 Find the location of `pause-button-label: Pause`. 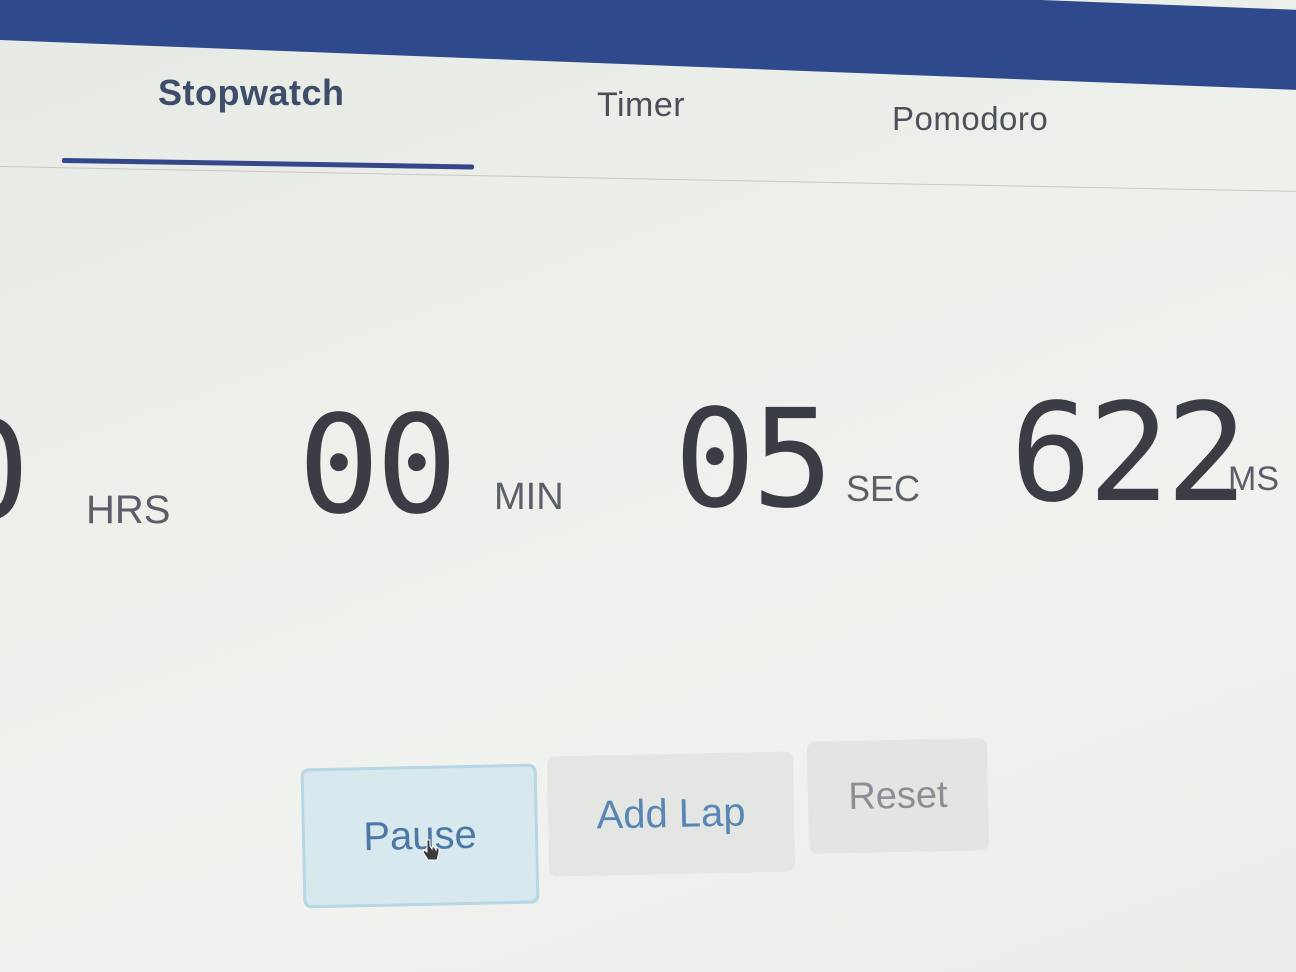

pause-button-label: Pause is located at coordinates (420, 835).